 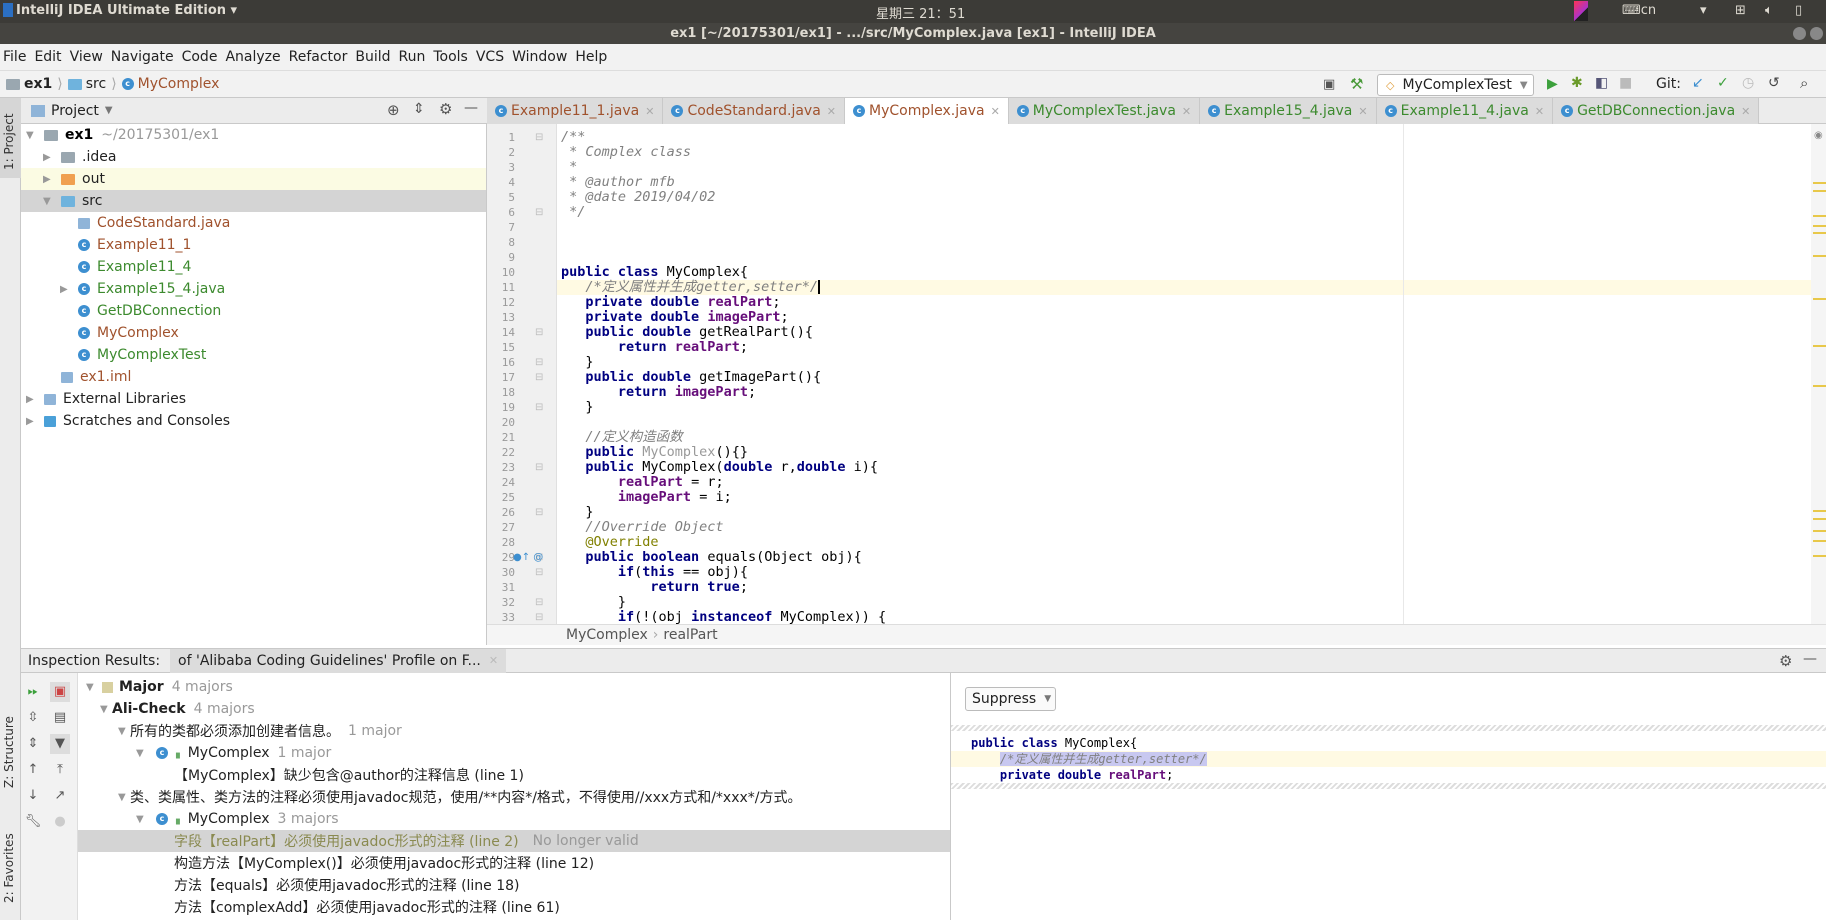 What do you see at coordinates (1465, 111) in the screenshot?
I see `editor-tab: c Example11_4.java ✕` at bounding box center [1465, 111].